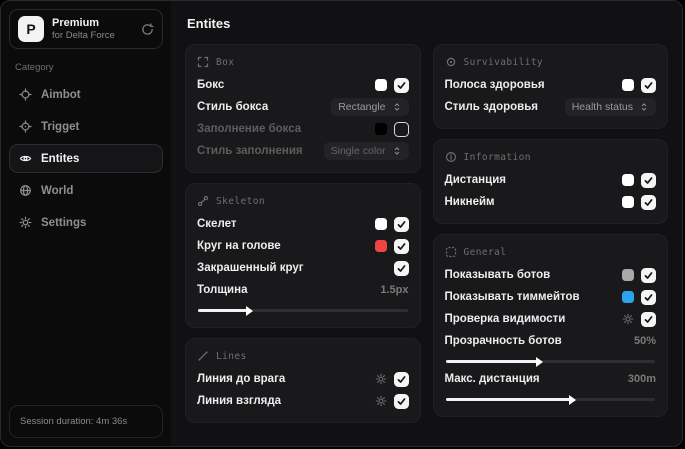 The image size is (685, 449). Describe the element at coordinates (303, 268) in the screenshot. I see `setting-row: Закрашенный круг` at that location.